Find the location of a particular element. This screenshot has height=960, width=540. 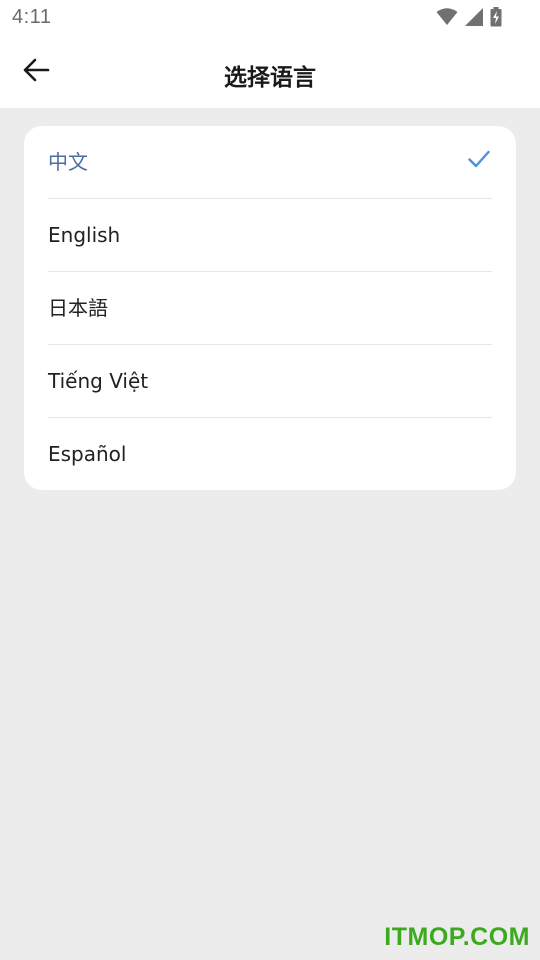

app-bar: 选择语言 is located at coordinates (270, 73).